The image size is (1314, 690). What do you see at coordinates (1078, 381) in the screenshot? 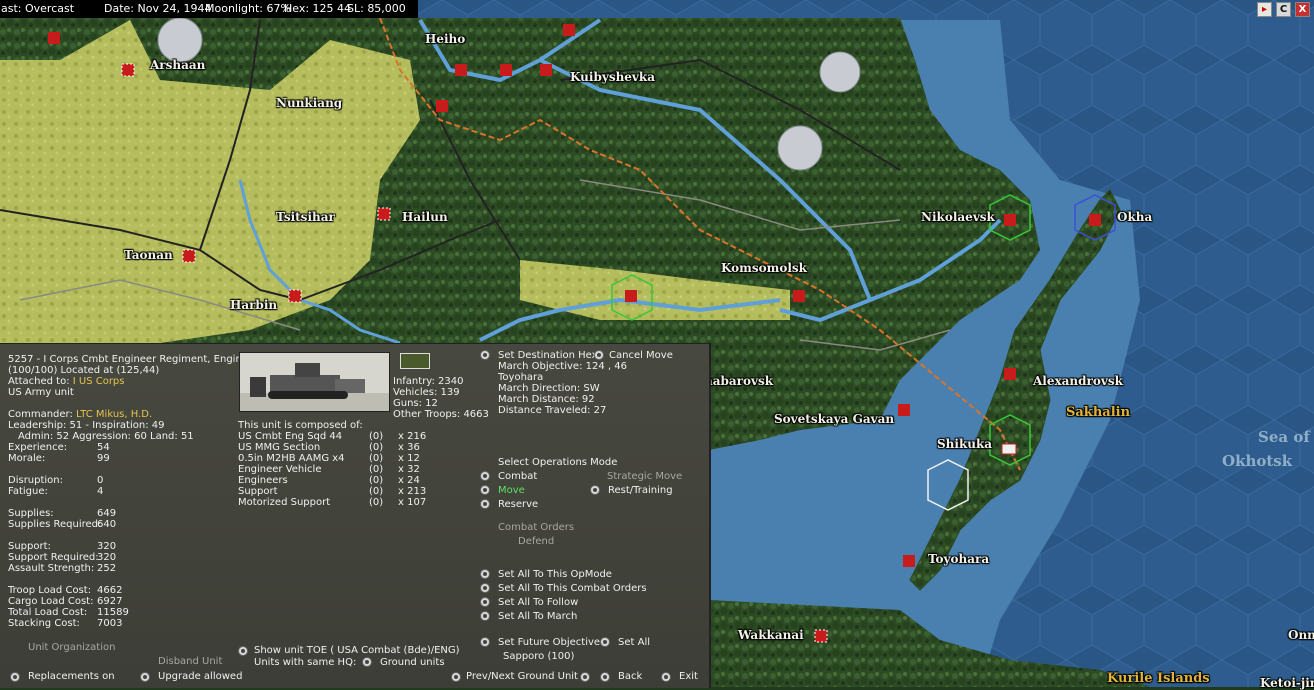
I see `map-label-alexandrovsk: Alexandrovsk` at bounding box center [1078, 381].